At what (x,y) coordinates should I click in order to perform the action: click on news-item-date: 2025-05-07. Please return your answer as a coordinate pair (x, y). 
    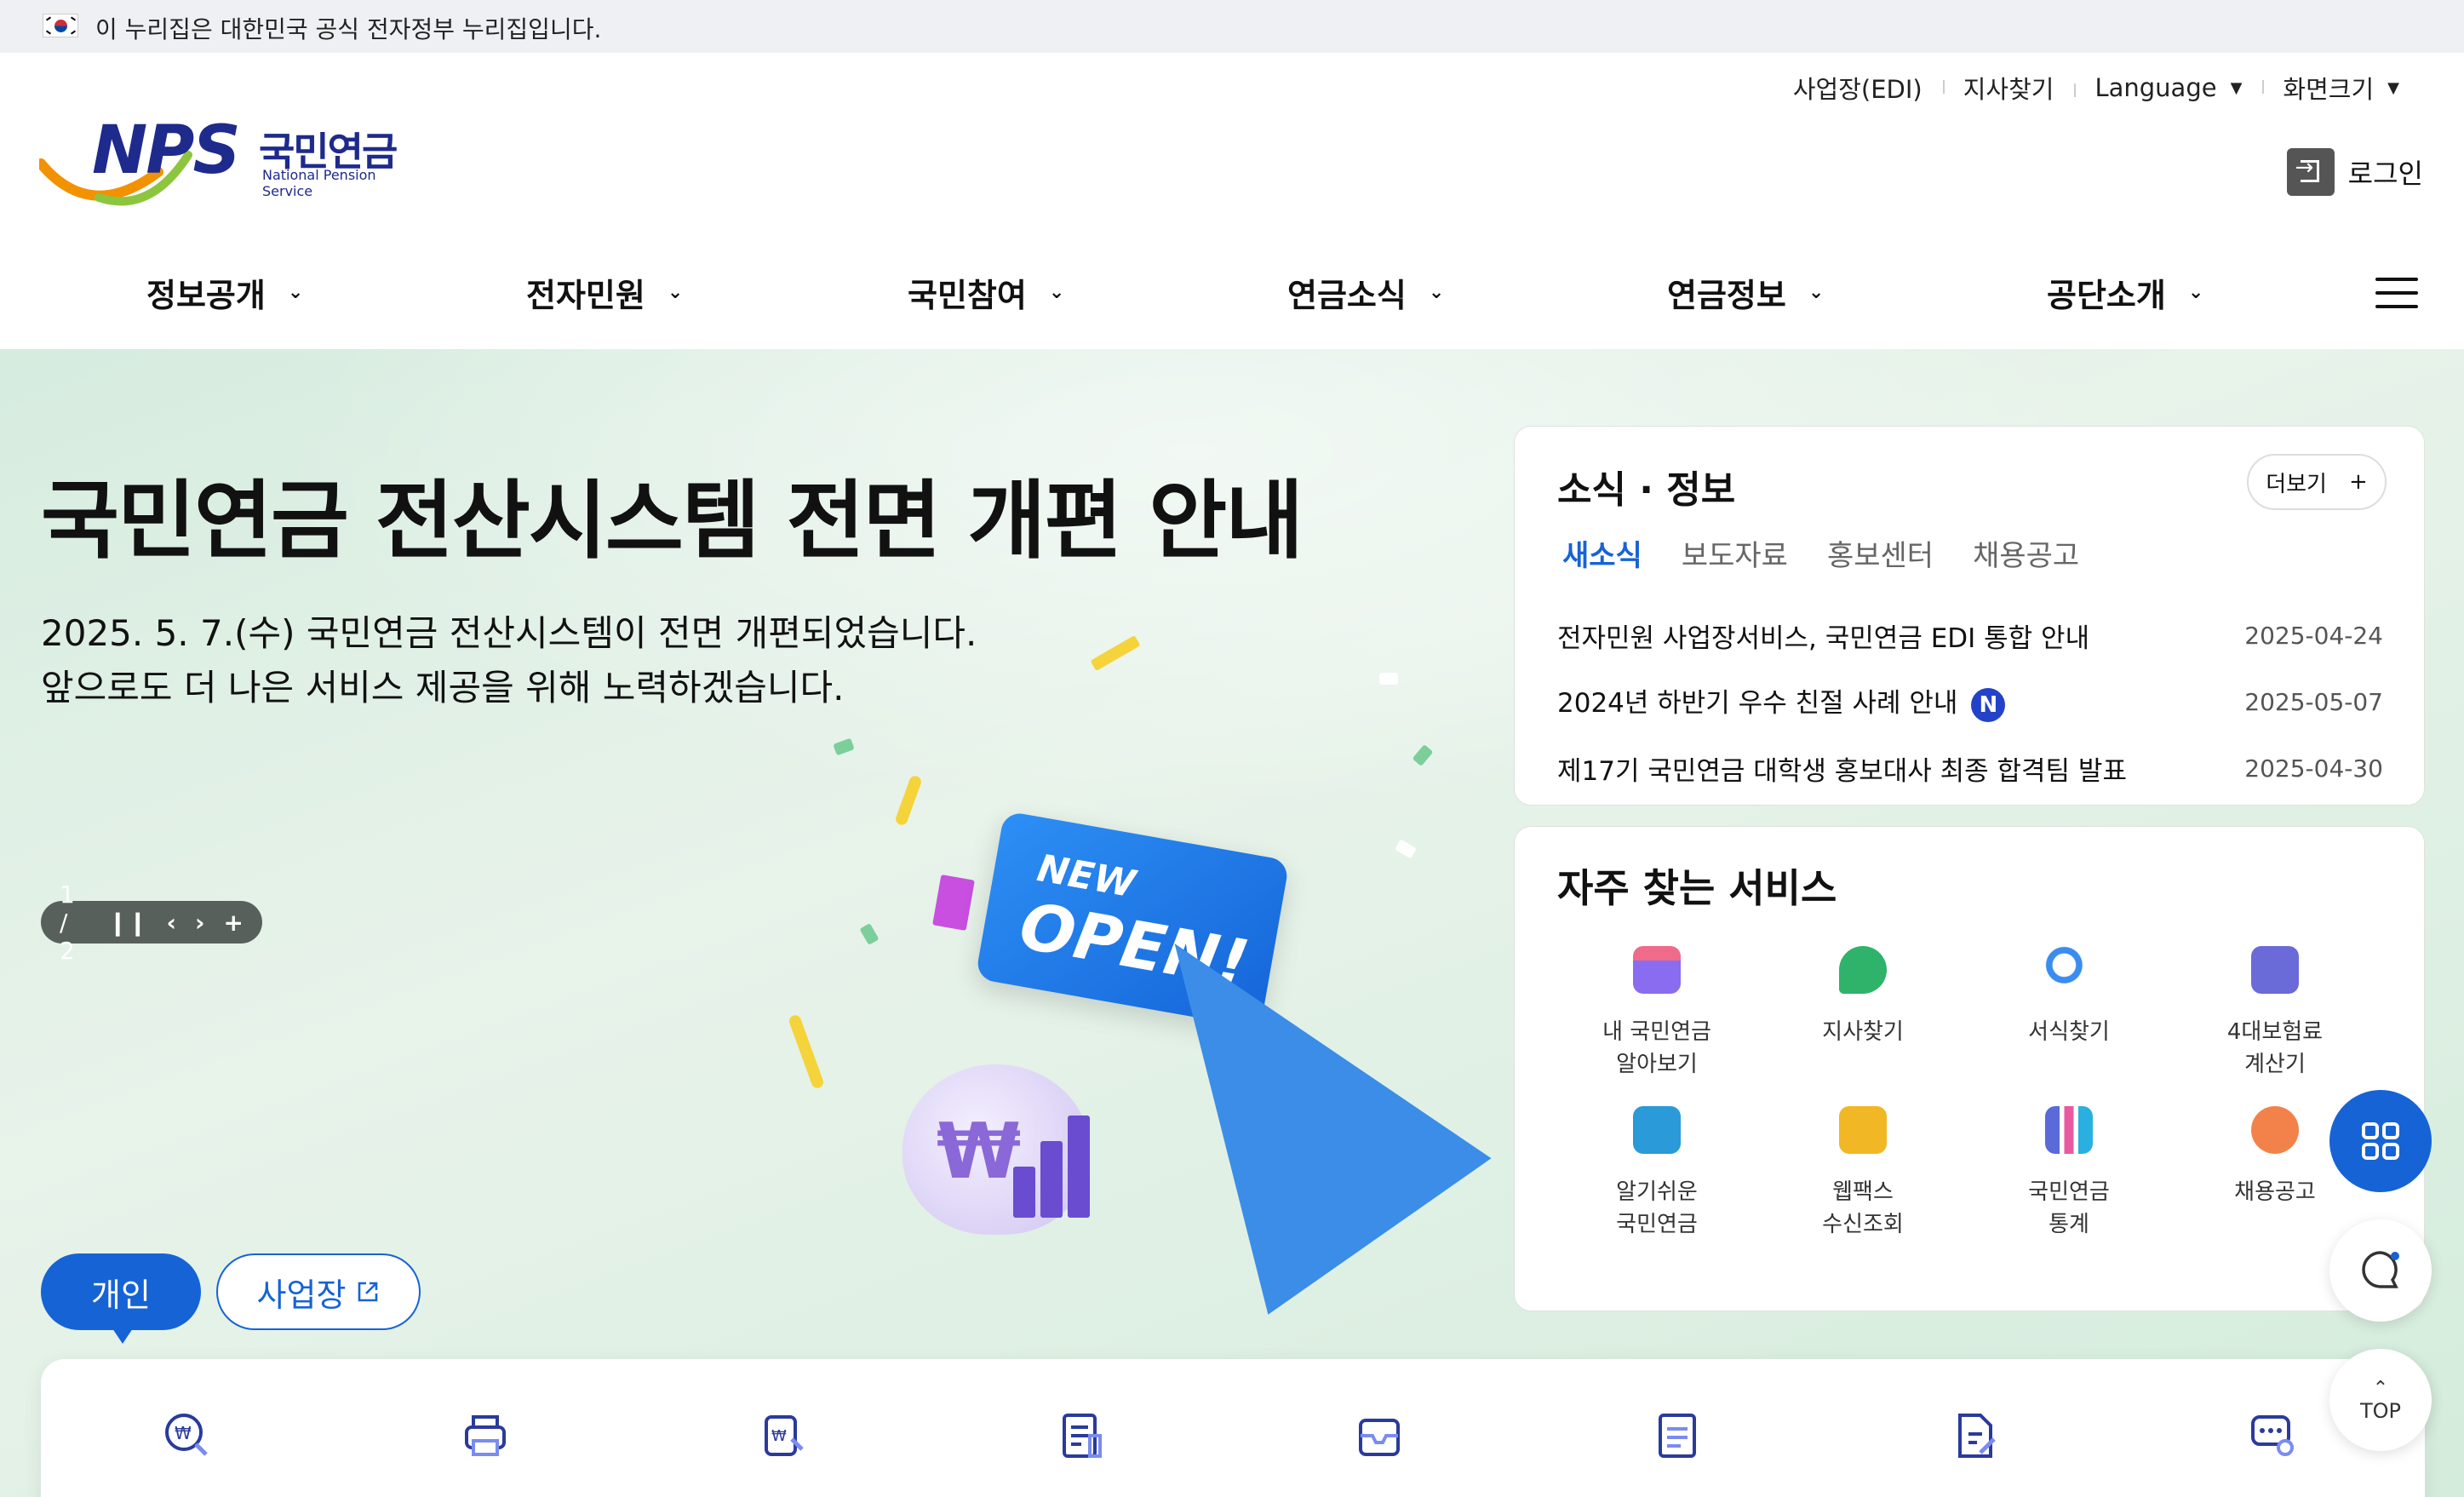
    Looking at the image, I should click on (2313, 701).